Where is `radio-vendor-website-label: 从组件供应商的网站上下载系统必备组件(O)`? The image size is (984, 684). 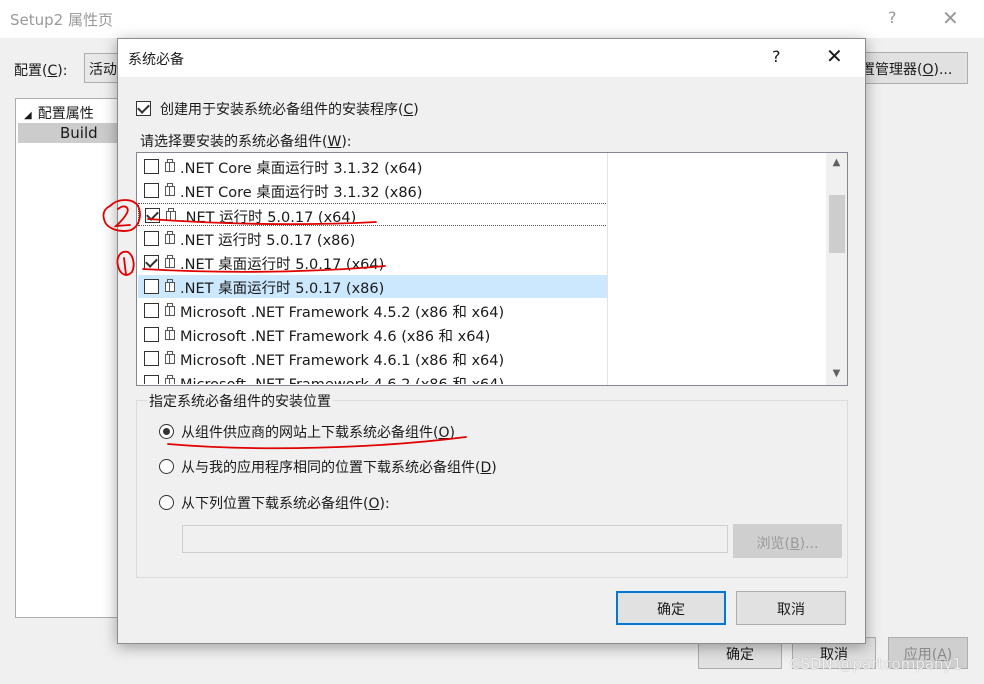
radio-vendor-website-label: 从组件供应商的网站上下载系统必备组件(O) is located at coordinates (318, 432).